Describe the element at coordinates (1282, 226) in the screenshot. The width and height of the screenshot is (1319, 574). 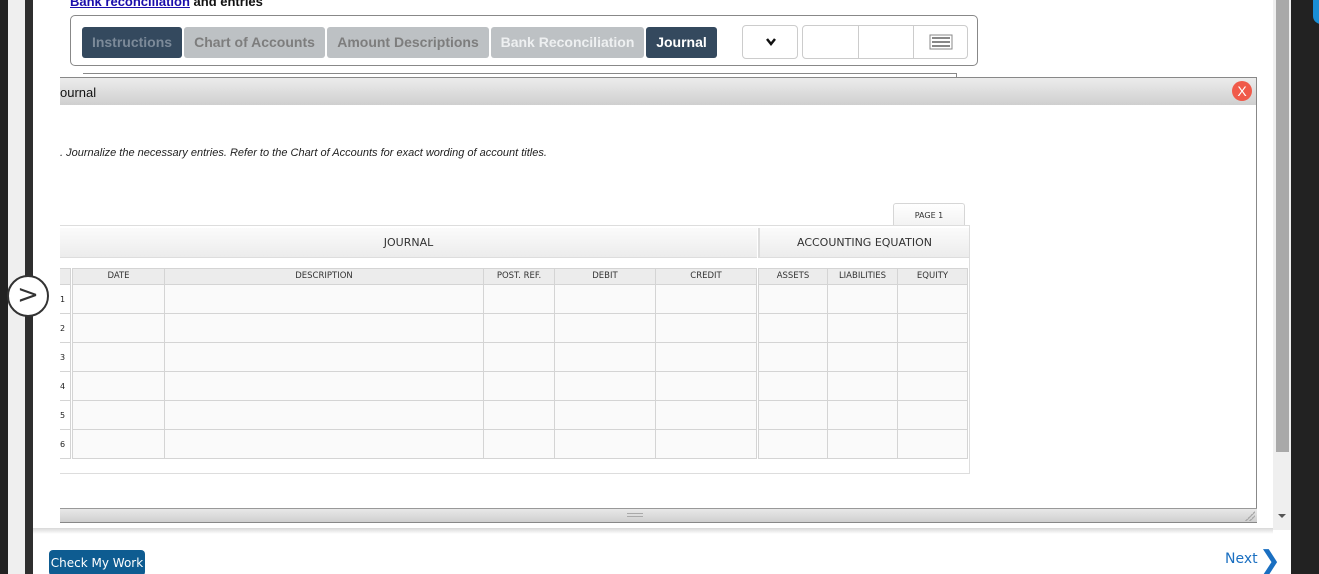
I see `scrollbar-thumb` at that location.